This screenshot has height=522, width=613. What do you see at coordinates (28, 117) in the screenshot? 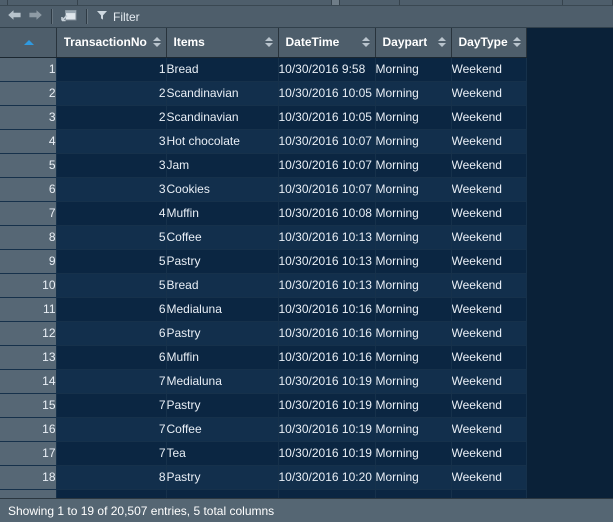
I see `row-number-cell: 3` at bounding box center [28, 117].